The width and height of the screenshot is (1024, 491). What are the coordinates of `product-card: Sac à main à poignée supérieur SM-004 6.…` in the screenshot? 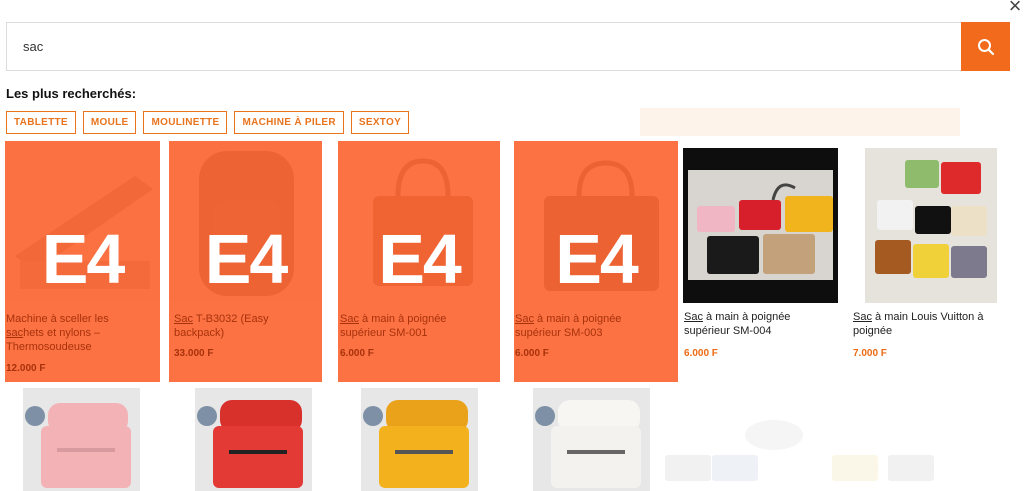 It's located at (763, 261).